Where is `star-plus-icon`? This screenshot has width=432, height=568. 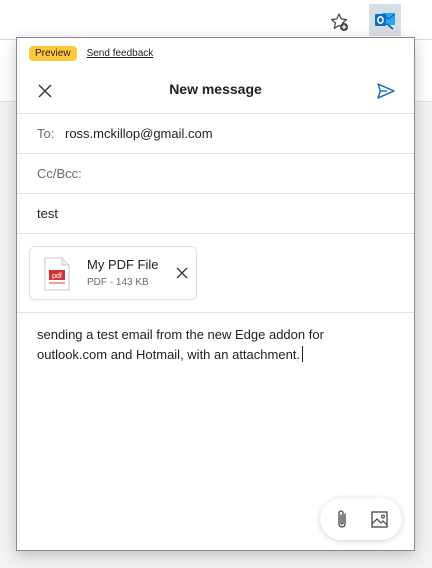 star-plus-icon is located at coordinates (339, 22).